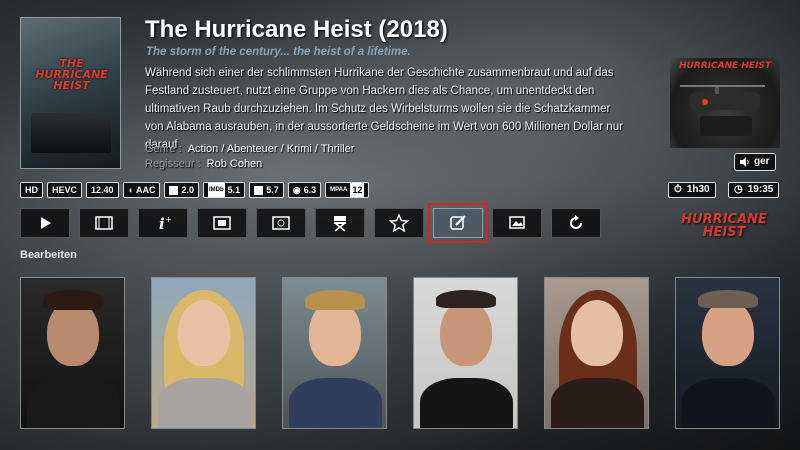 This screenshot has height=450, width=800. I want to click on hevc-badge: HEVC, so click(65, 190).